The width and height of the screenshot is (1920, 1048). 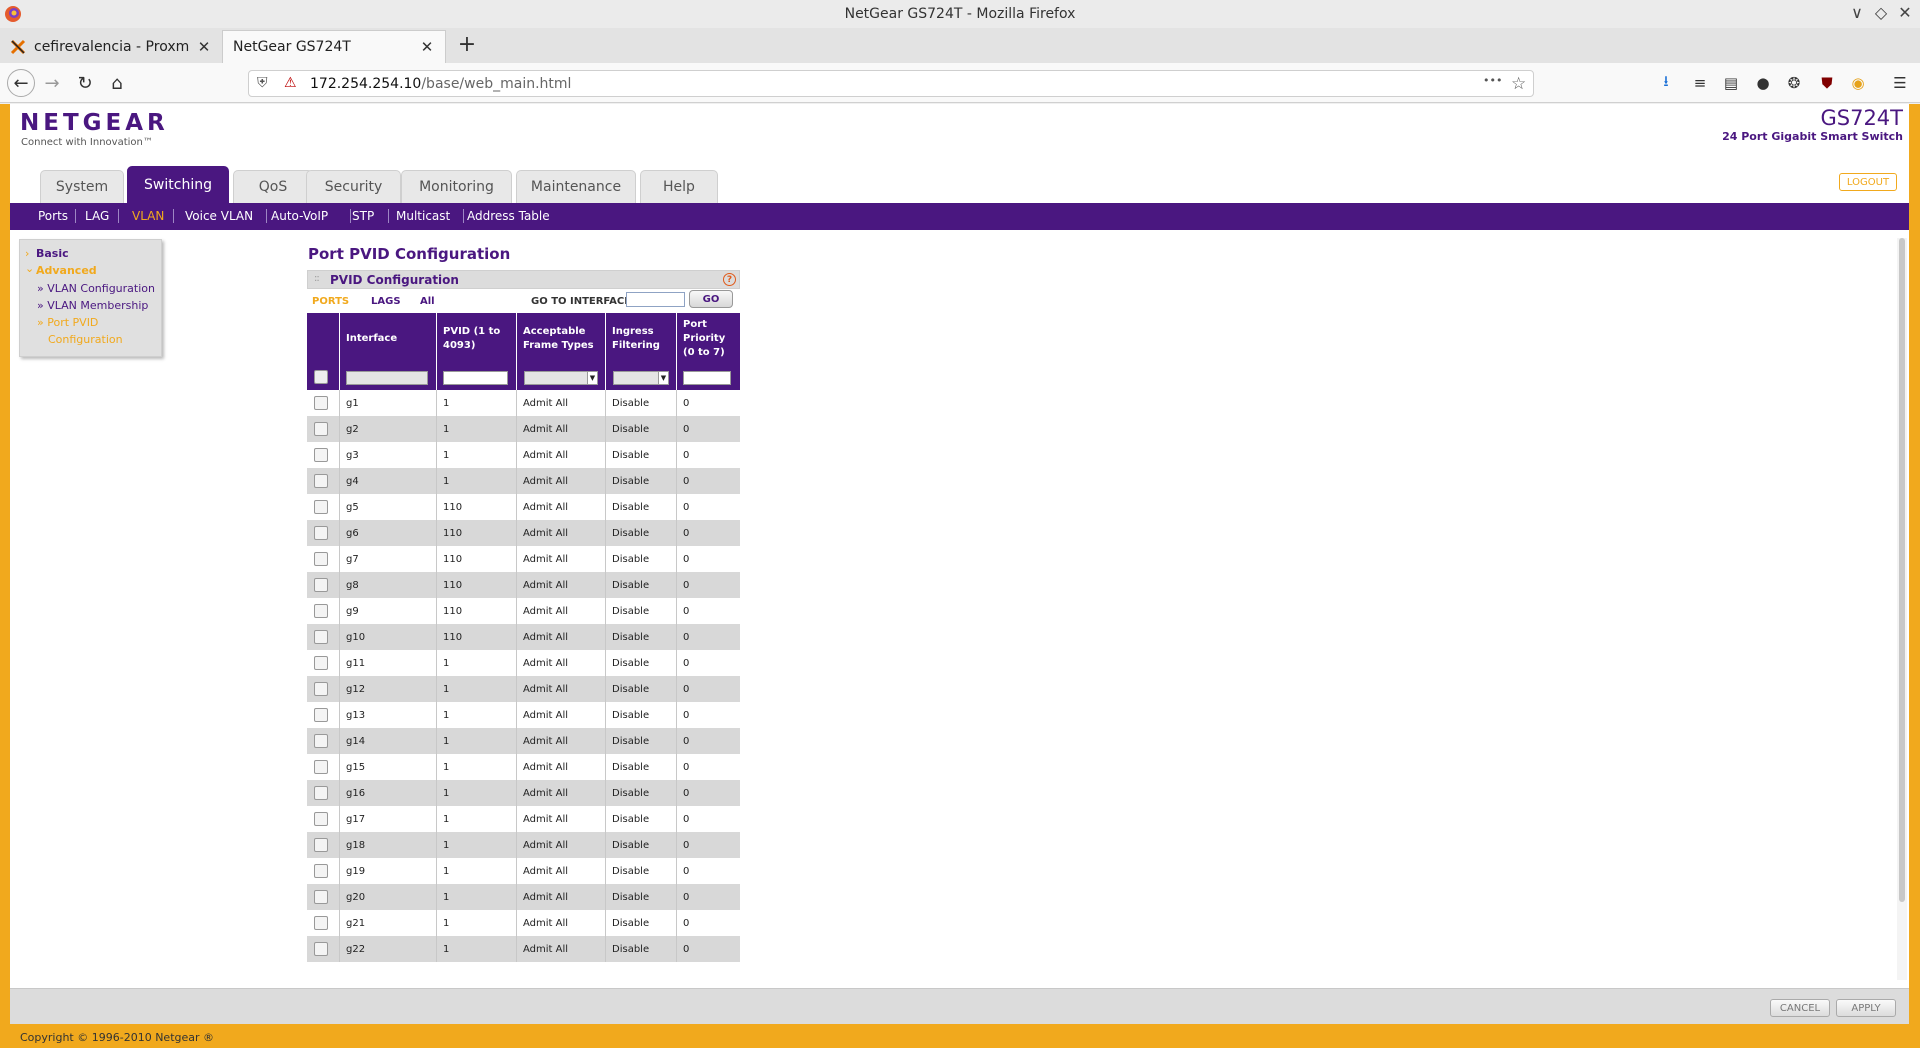 I want to click on table-row: g10 110 Admit All Disable 0, so click(x=523, y=637).